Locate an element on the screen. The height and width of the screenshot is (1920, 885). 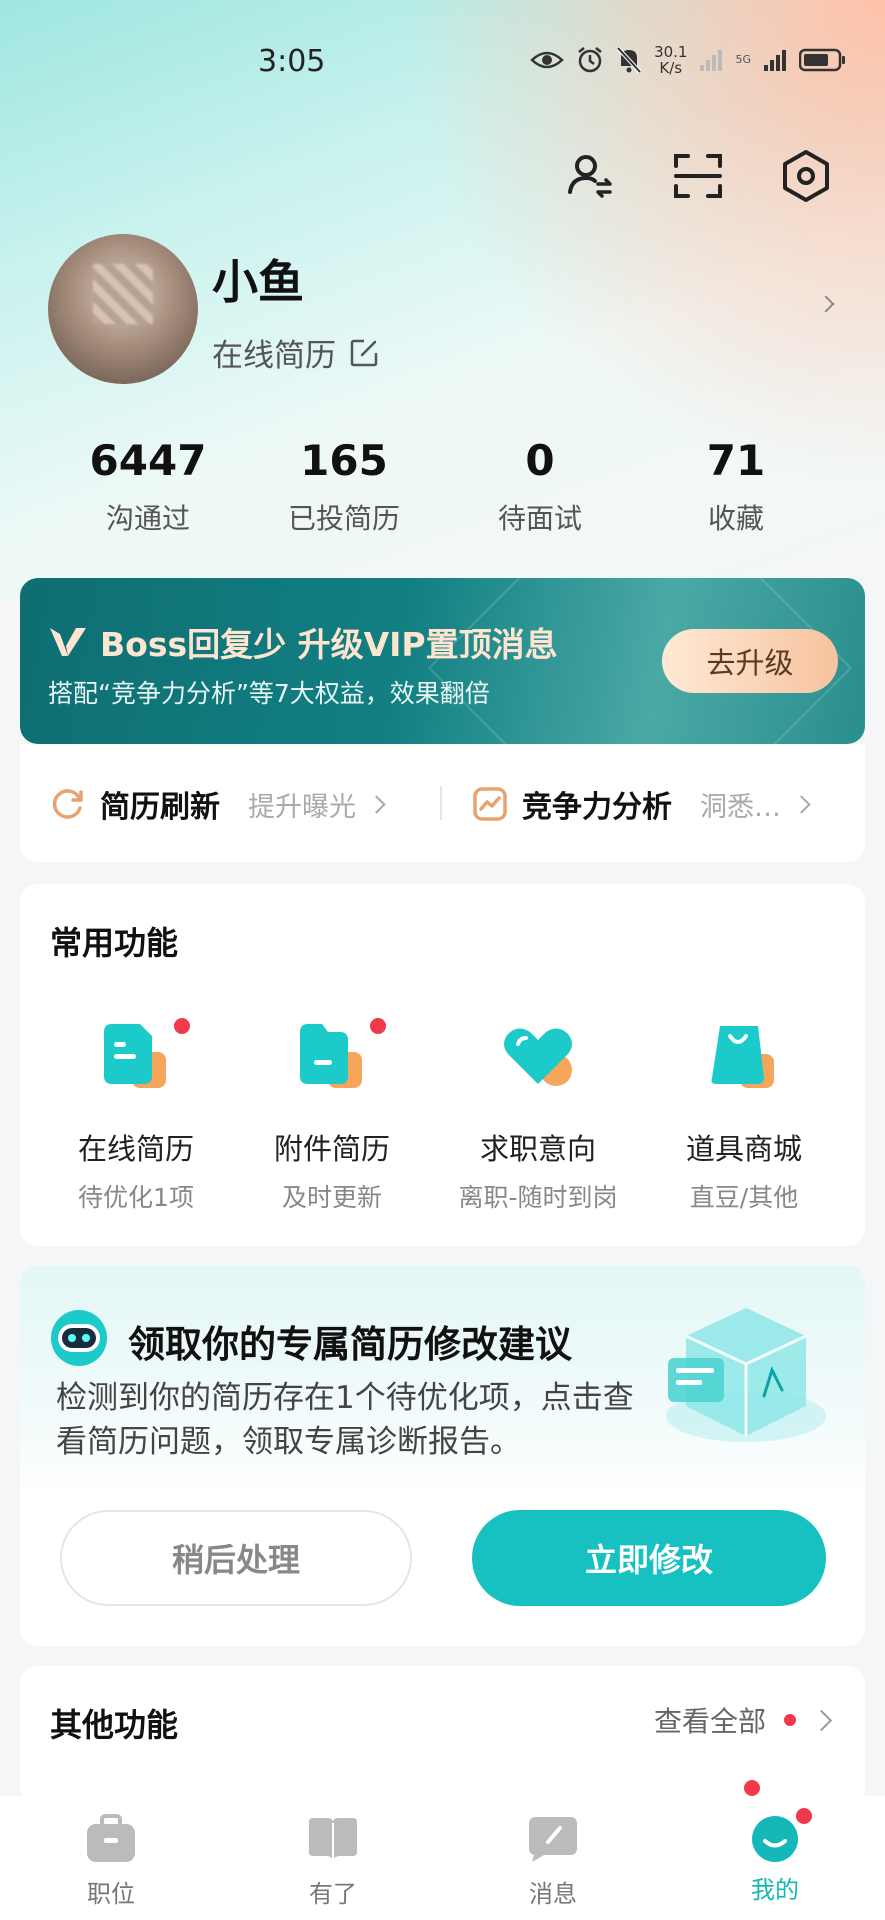
feature-sub: 离职-随时到岗 is located at coordinates (538, 1197).